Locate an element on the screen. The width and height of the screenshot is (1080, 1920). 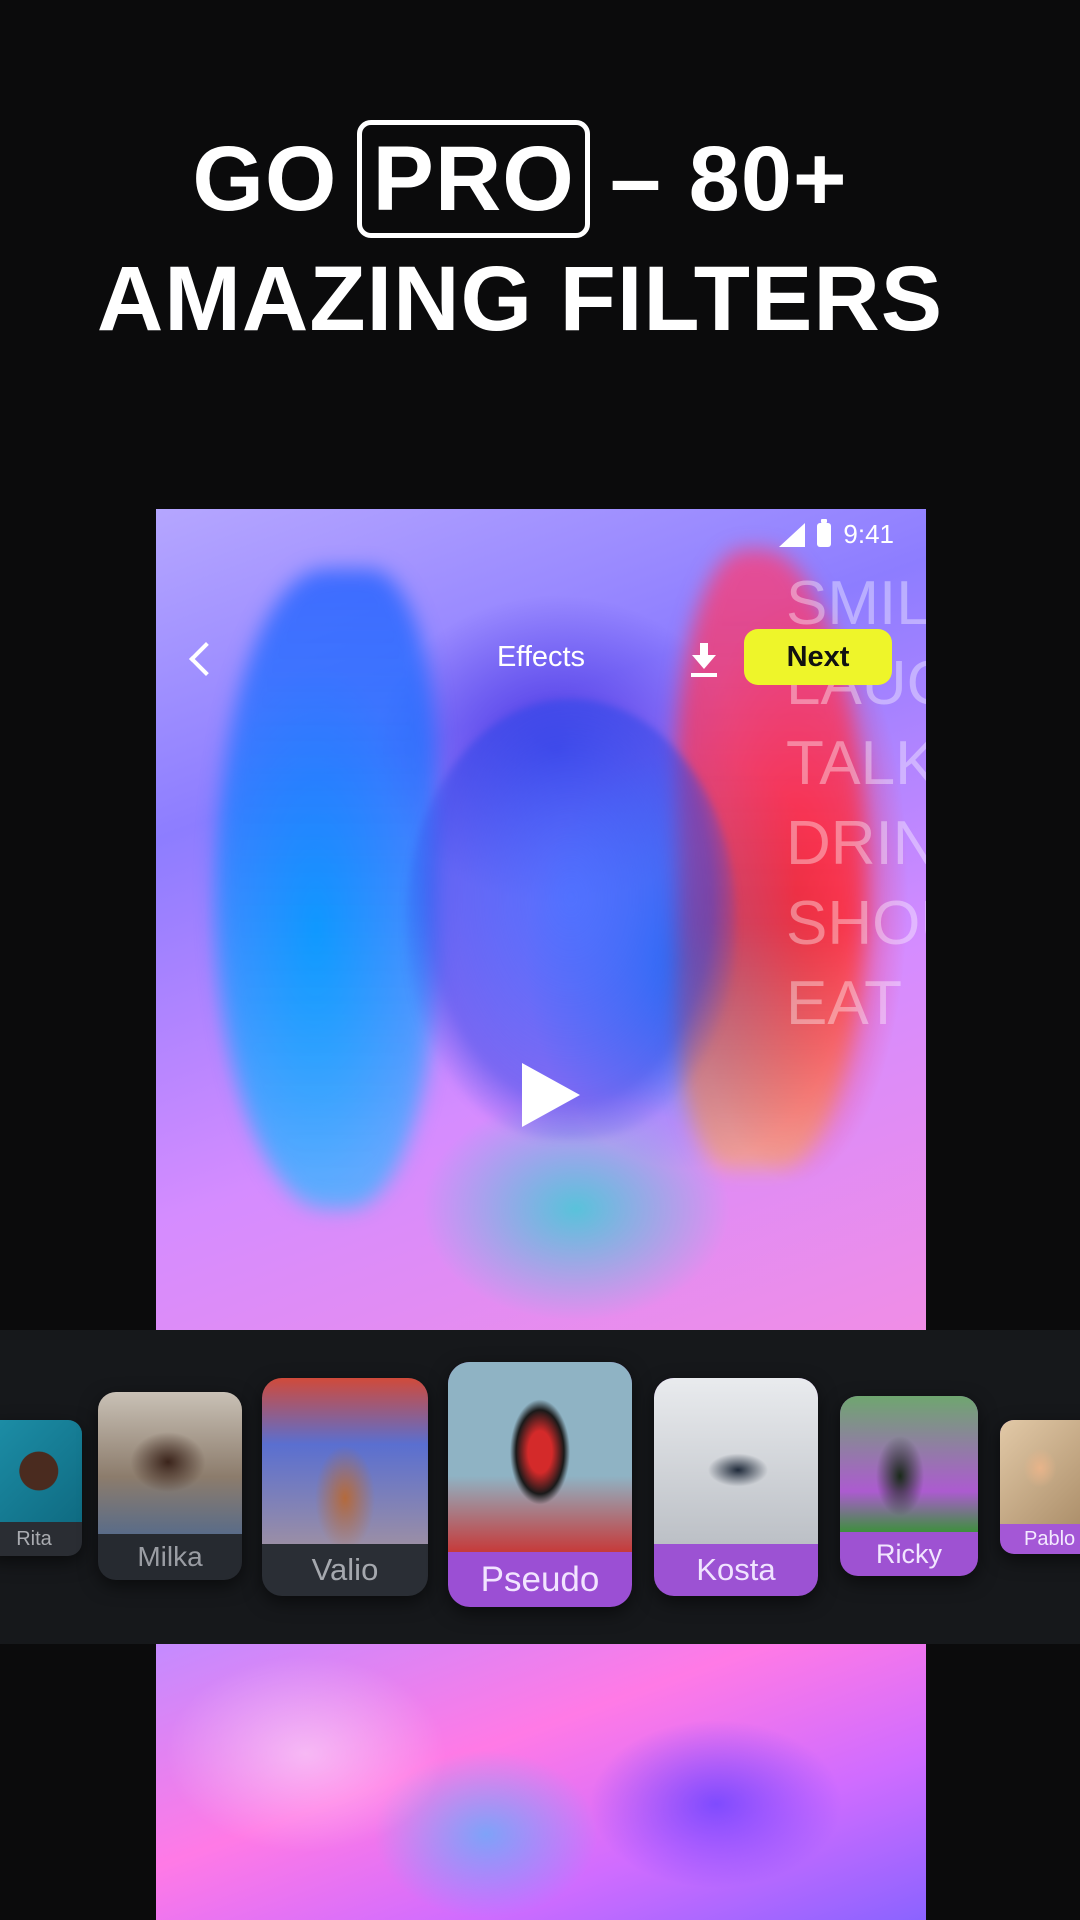
filter-label: Milka is located at coordinates (170, 1556).